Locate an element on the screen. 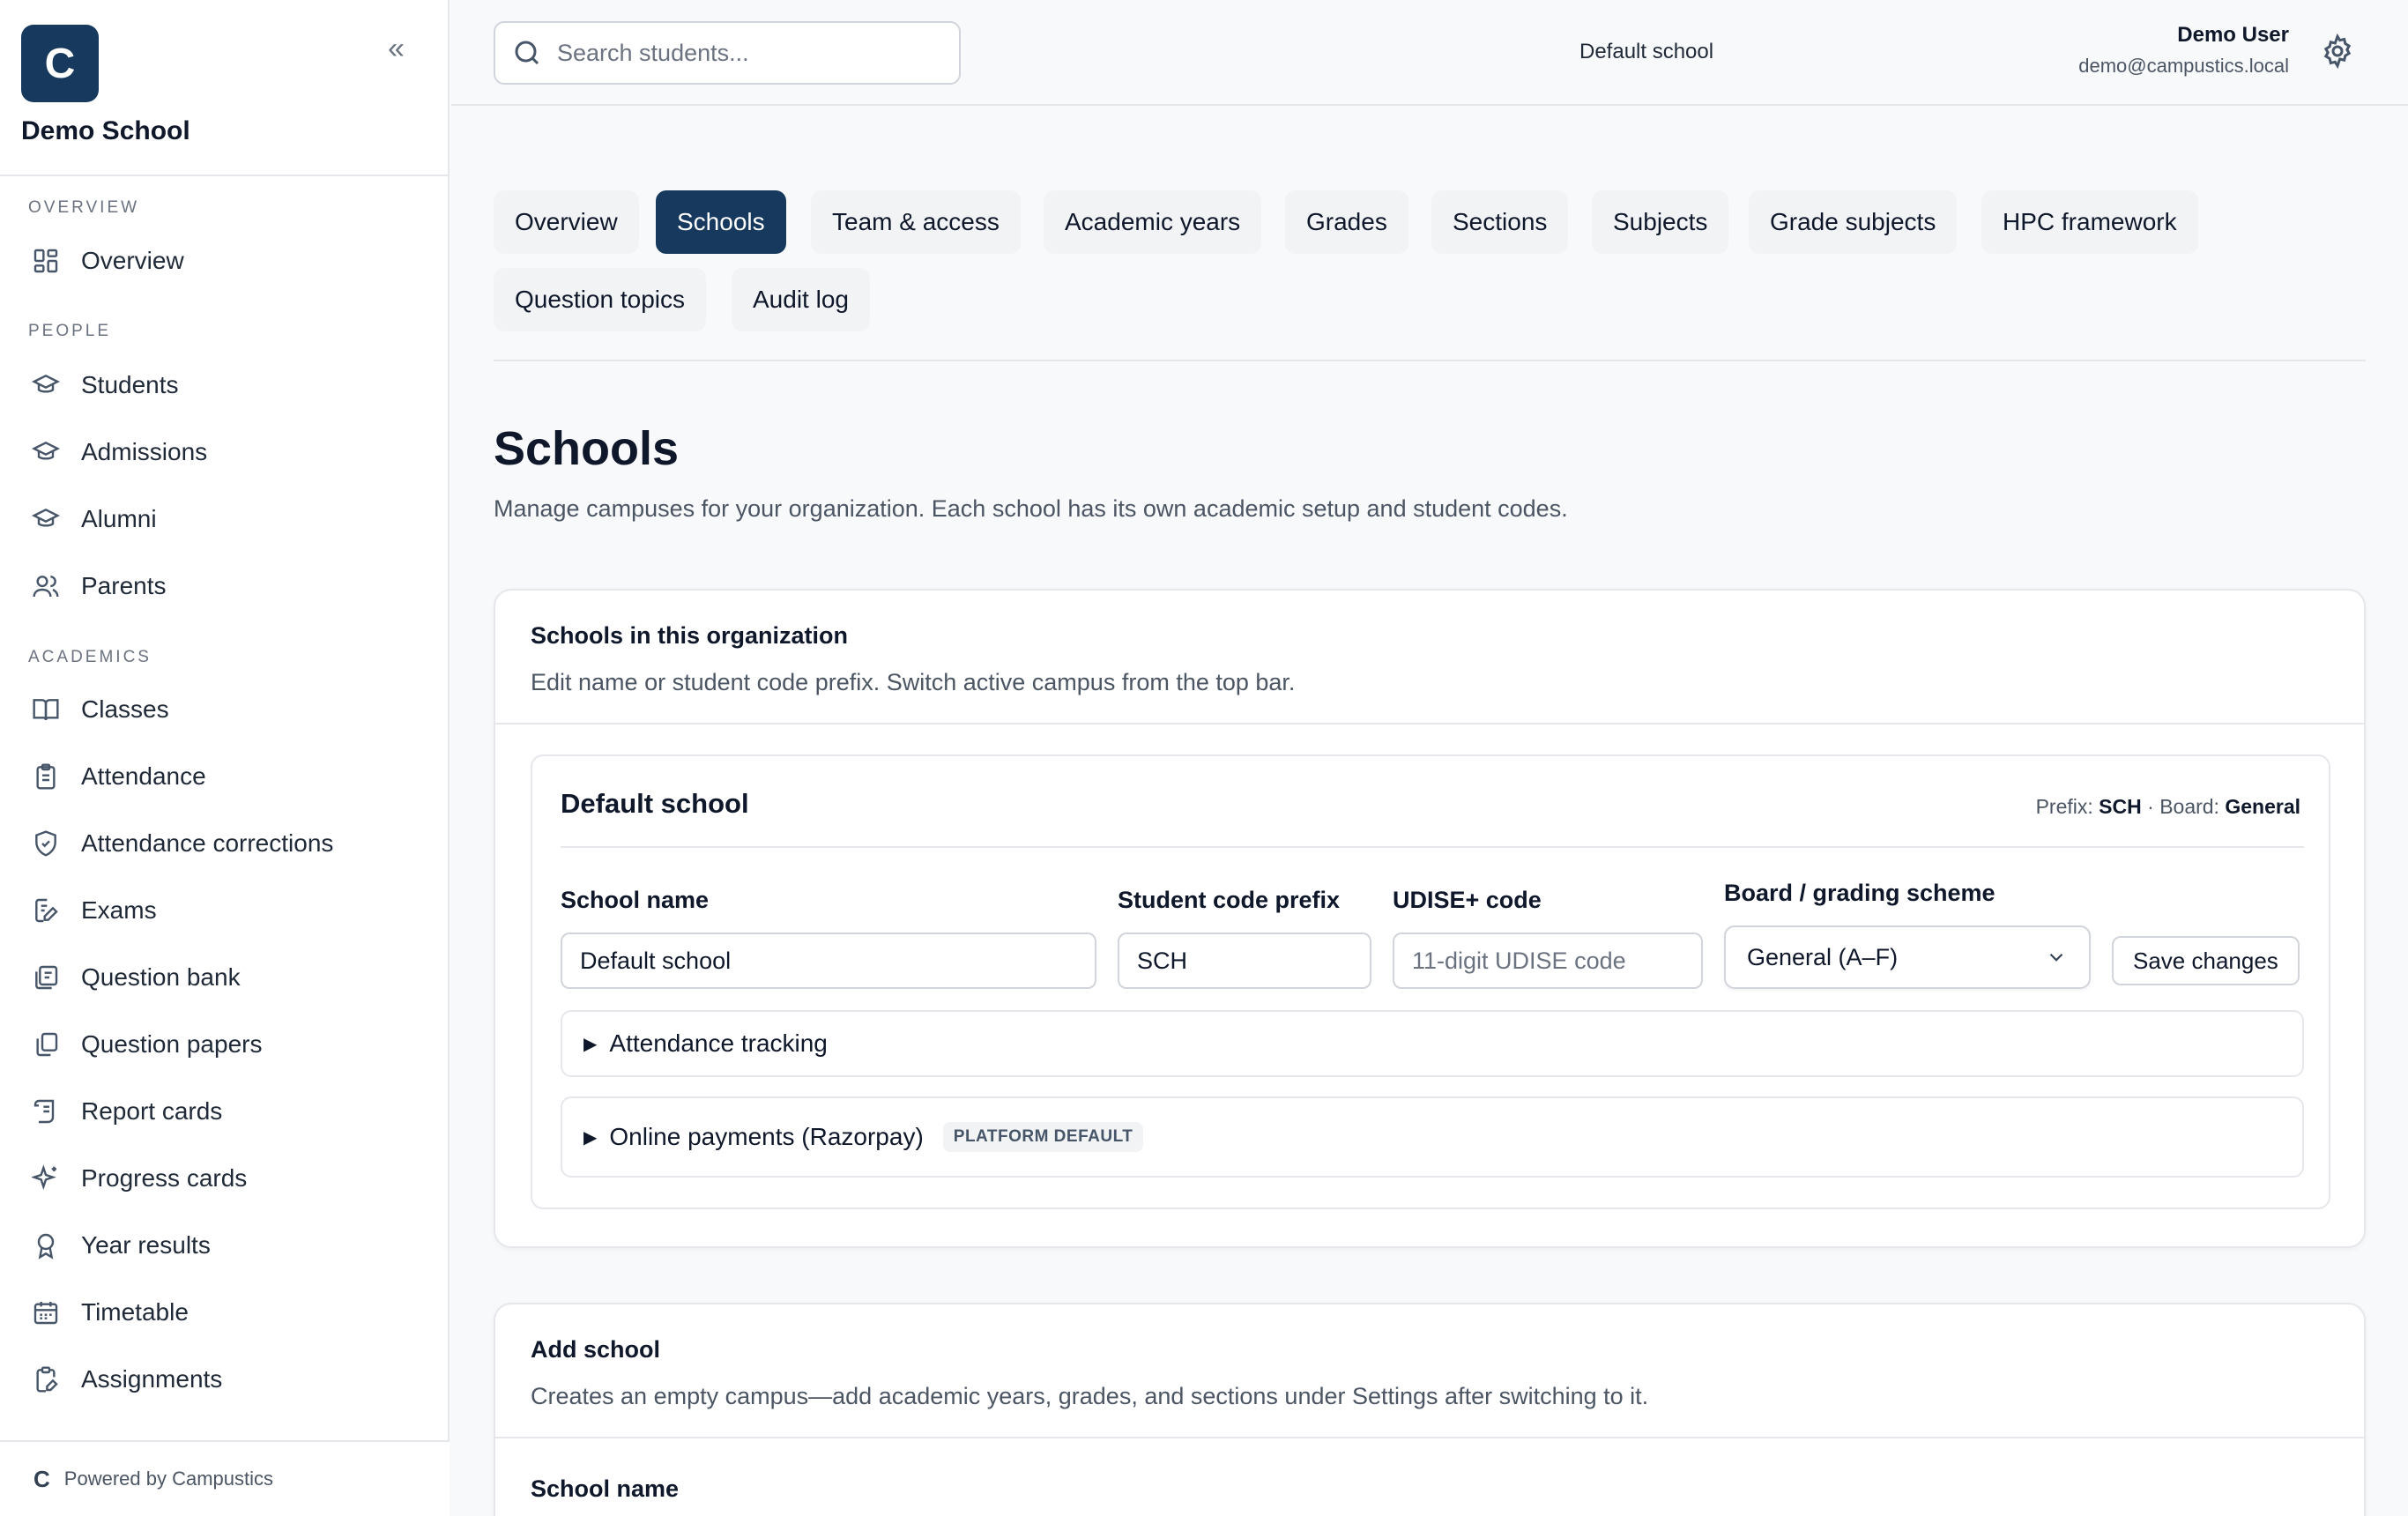 The height and width of the screenshot is (1516, 2408). sidebar-item-label: Admissions is located at coordinates (144, 451).